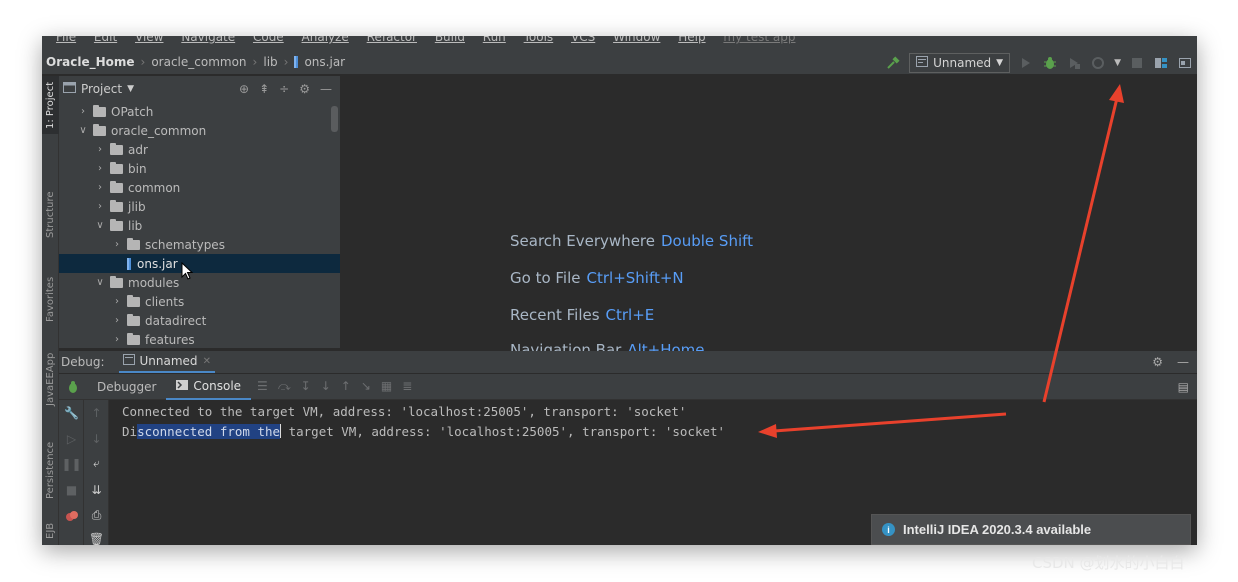 This screenshot has height=582, width=1238. Describe the element at coordinates (50, 299) in the screenshot. I see `tab-favorites: Favorites` at that location.